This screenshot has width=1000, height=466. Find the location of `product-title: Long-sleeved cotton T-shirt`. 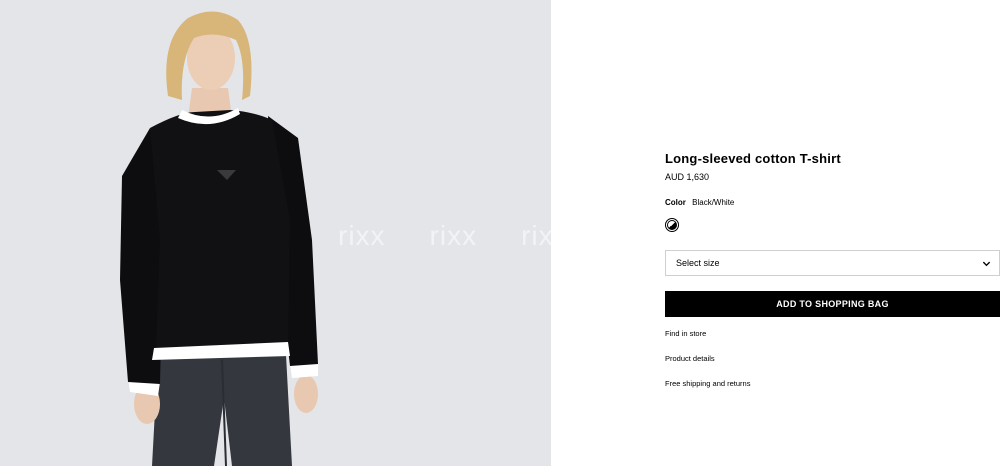

product-title: Long-sleeved cotton T-shirt is located at coordinates (753, 158).